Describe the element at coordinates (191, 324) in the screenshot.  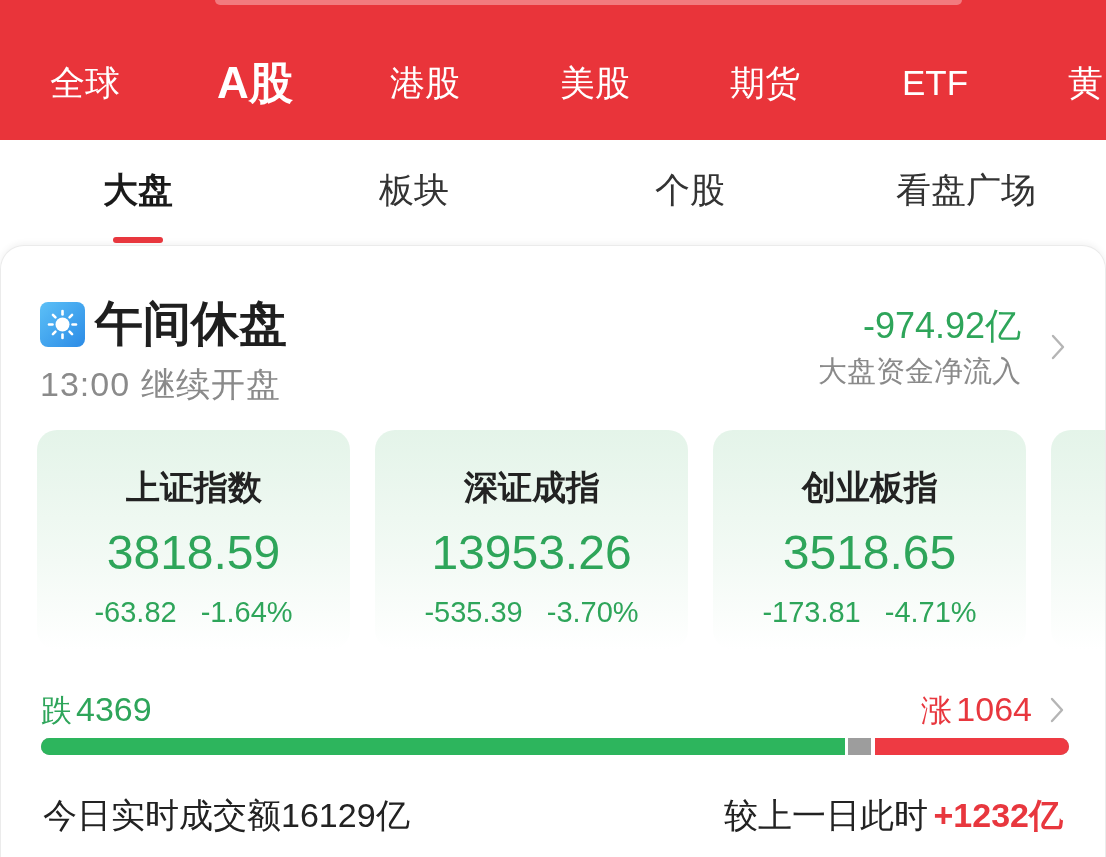
I see `session-title: 午间休盘` at that location.